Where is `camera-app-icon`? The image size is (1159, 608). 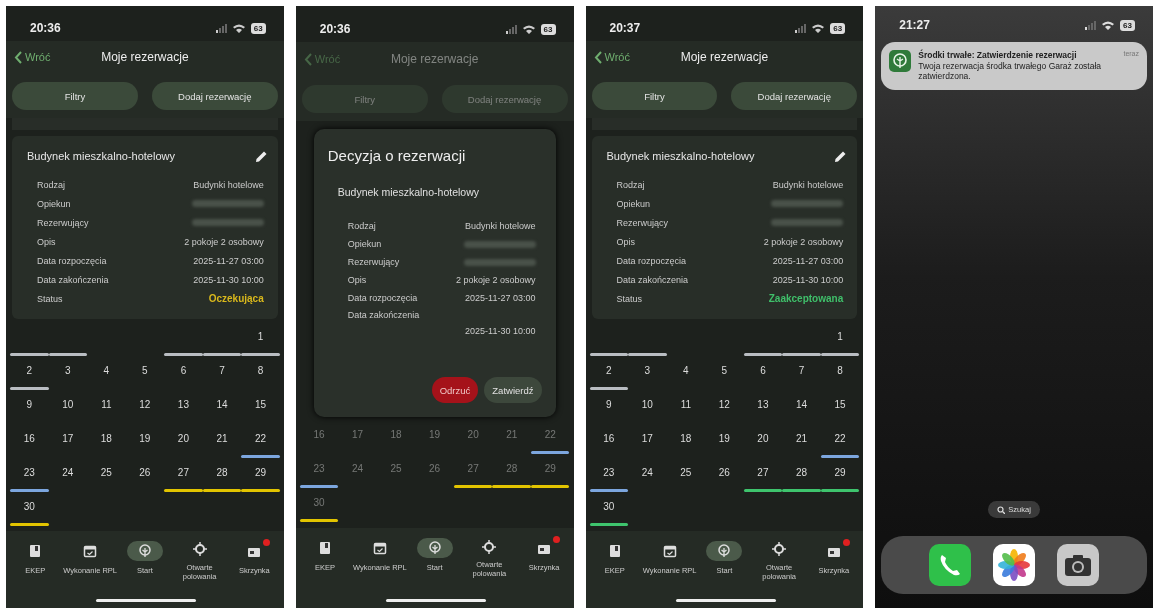 camera-app-icon is located at coordinates (1078, 565).